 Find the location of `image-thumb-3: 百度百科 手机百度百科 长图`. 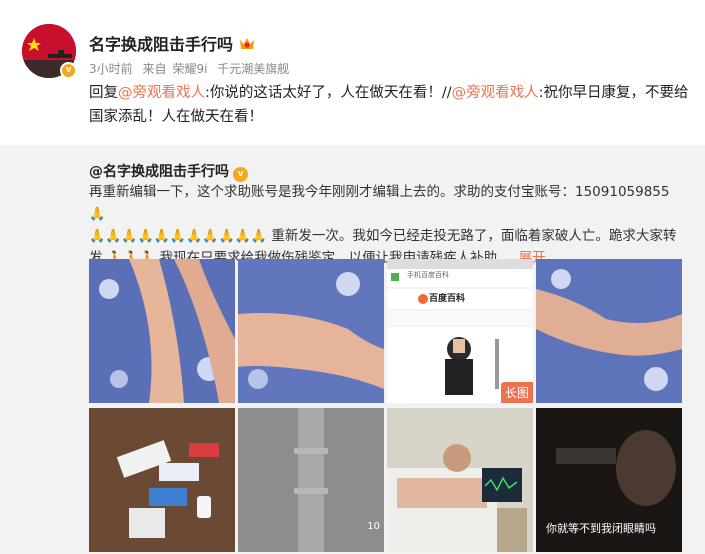

image-thumb-3: 百度百科 手机百度百科 长图 is located at coordinates (460, 331).